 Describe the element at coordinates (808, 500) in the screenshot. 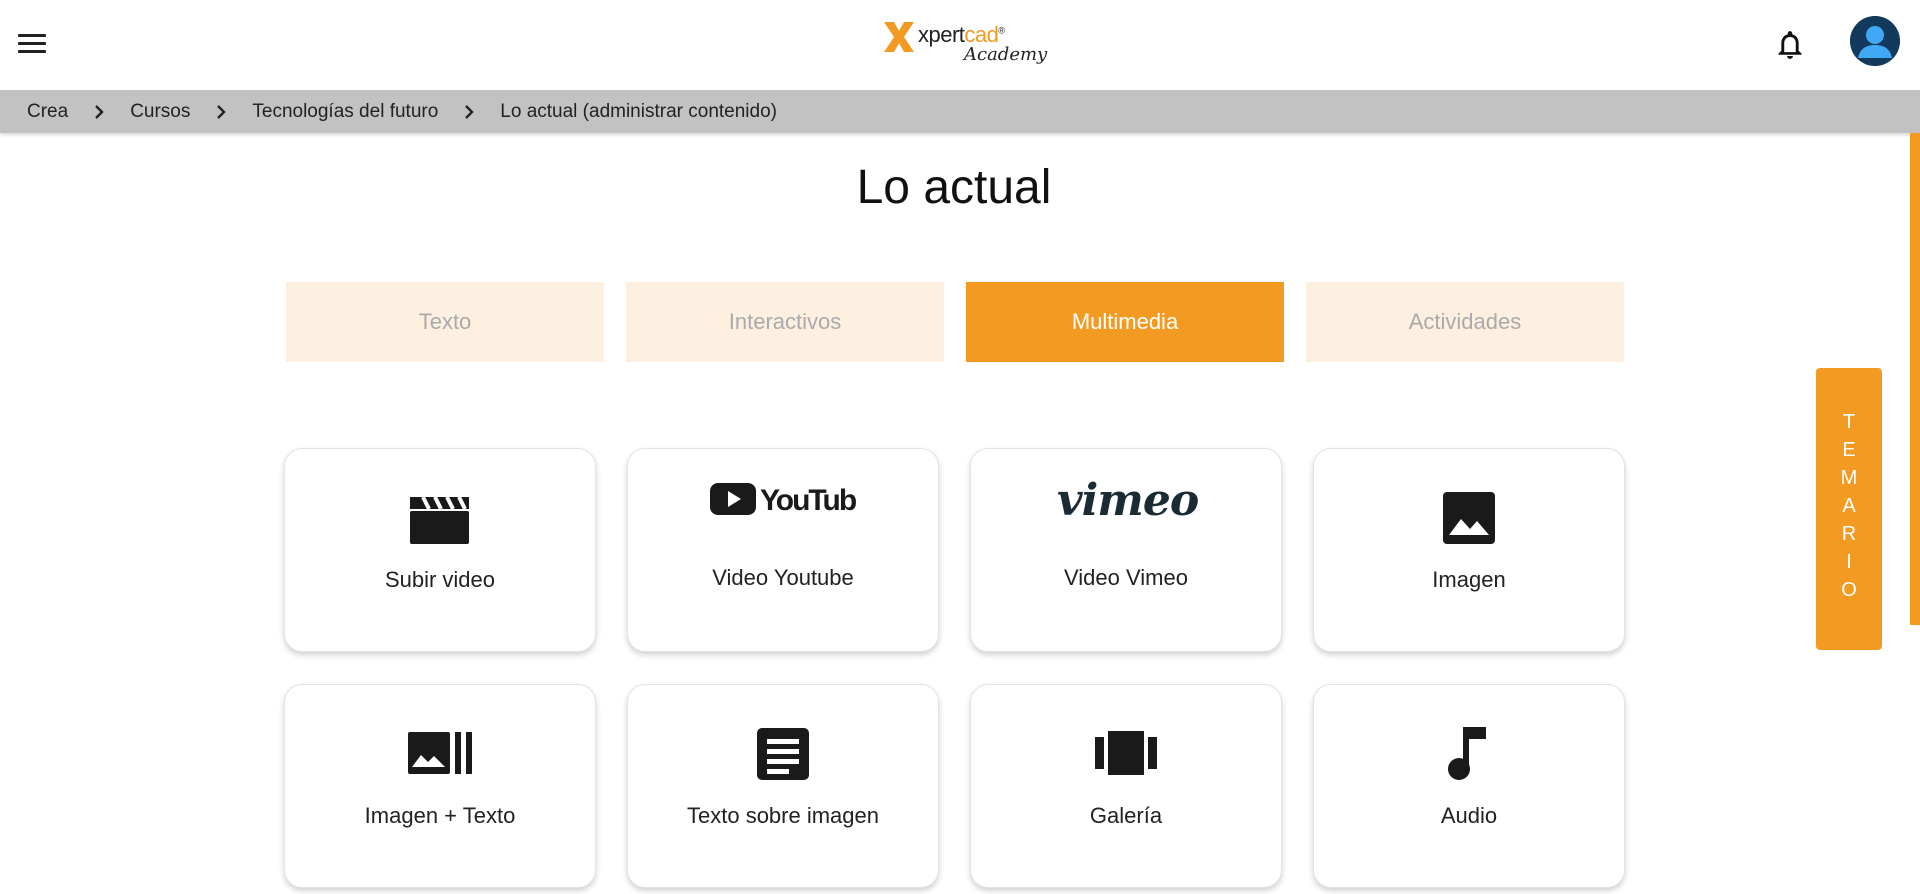

I see `svg-text: YouTube` at that location.